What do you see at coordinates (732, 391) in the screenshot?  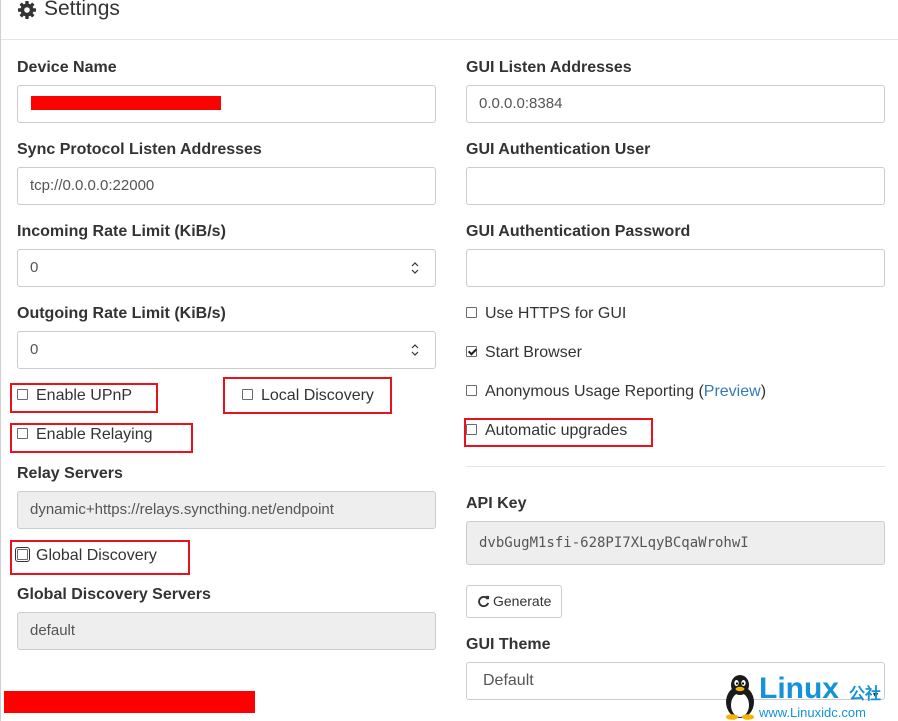 I see `preview-link: Preview` at bounding box center [732, 391].